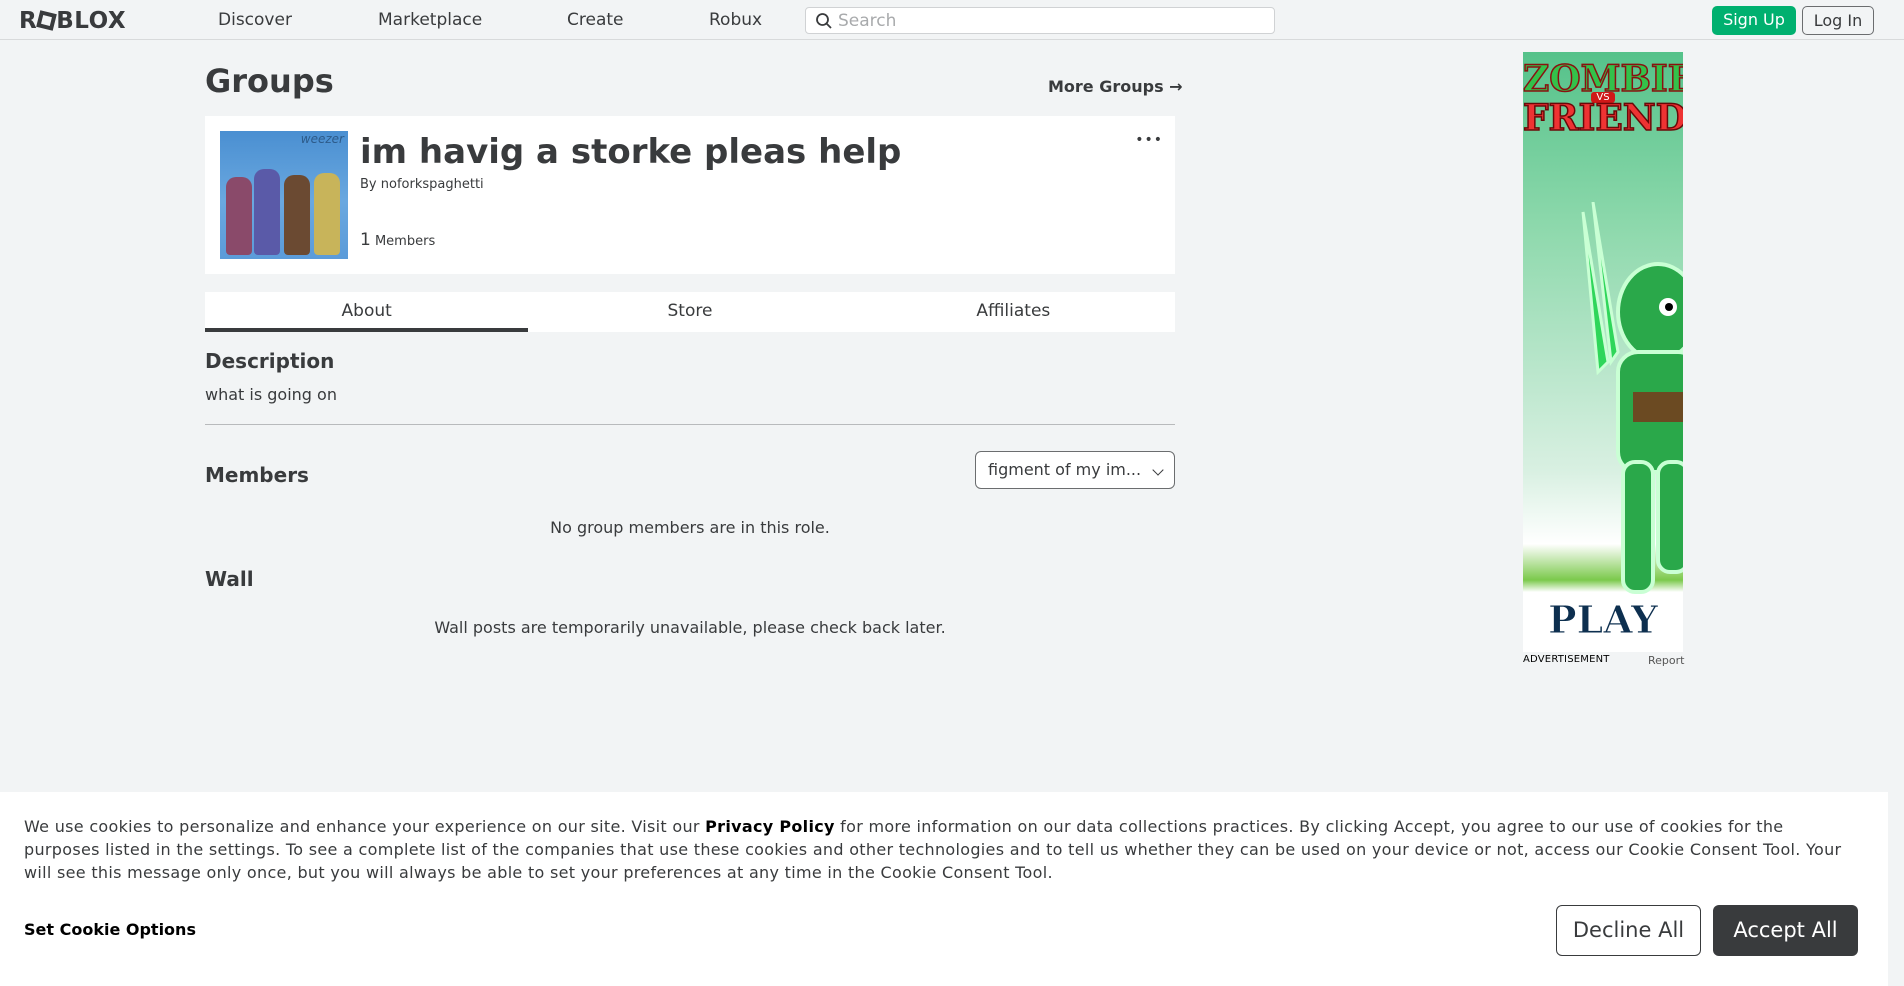 The image size is (1904, 986). What do you see at coordinates (1603, 620) in the screenshot?
I see `ad-play-button: PLAY` at bounding box center [1603, 620].